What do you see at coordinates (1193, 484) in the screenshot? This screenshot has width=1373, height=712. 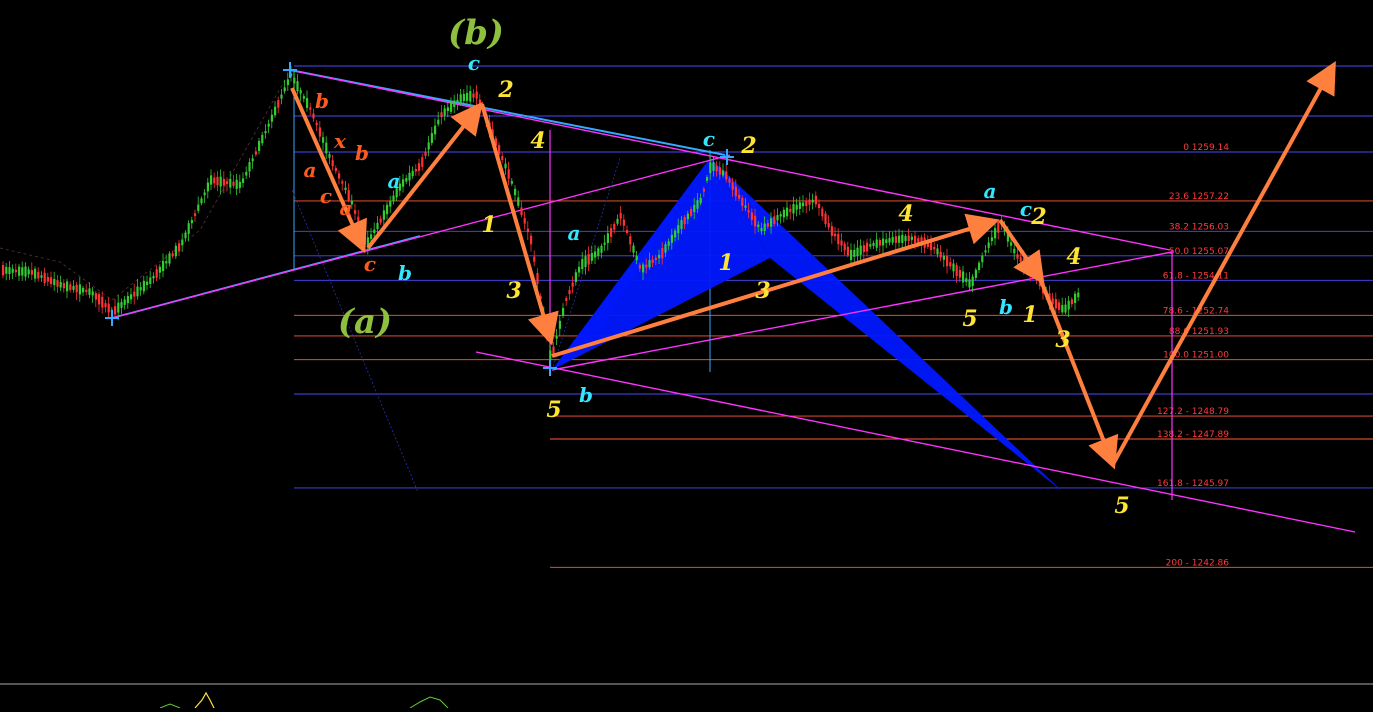 I see `fib-level-label: 161.8 - 1245.97` at bounding box center [1193, 484].